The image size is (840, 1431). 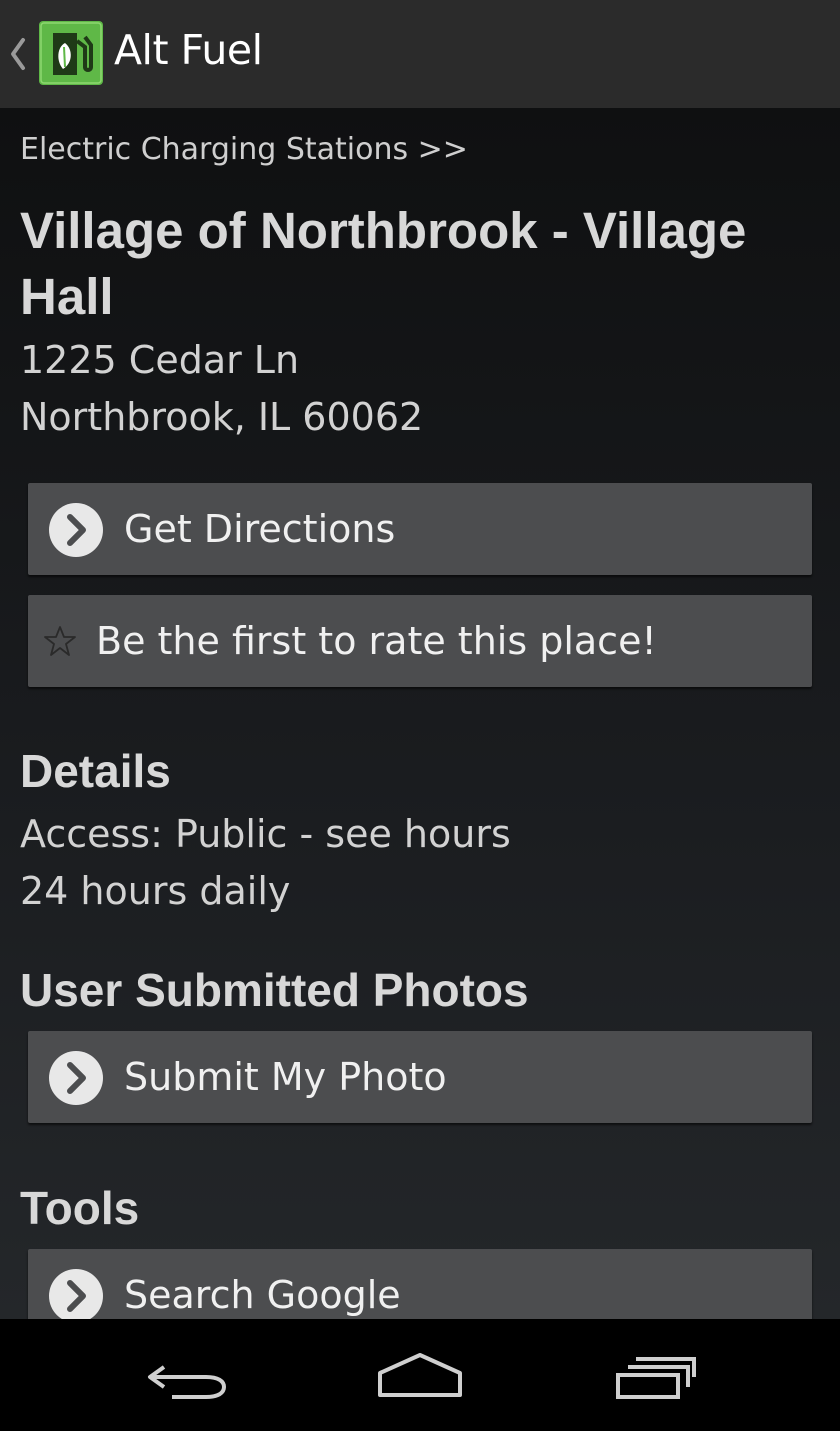 I want to click on system-nav-bar, so click(x=420, y=1375).